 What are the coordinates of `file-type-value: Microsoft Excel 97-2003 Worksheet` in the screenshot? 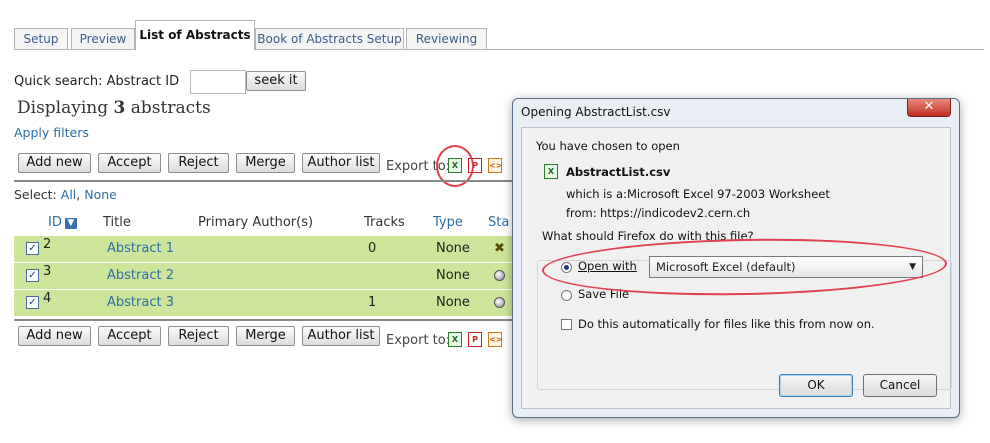 It's located at (728, 194).